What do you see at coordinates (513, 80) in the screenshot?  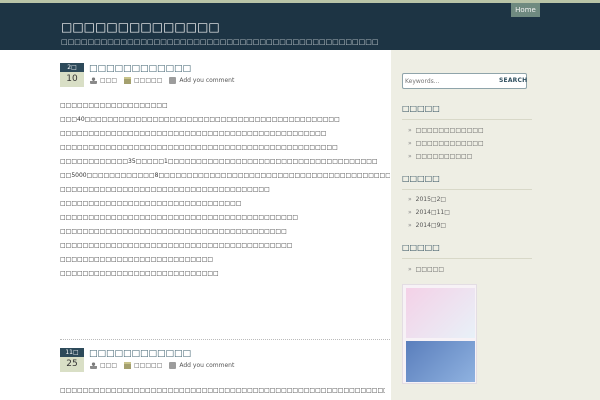 I see `search-button: SEARCH` at bounding box center [513, 80].